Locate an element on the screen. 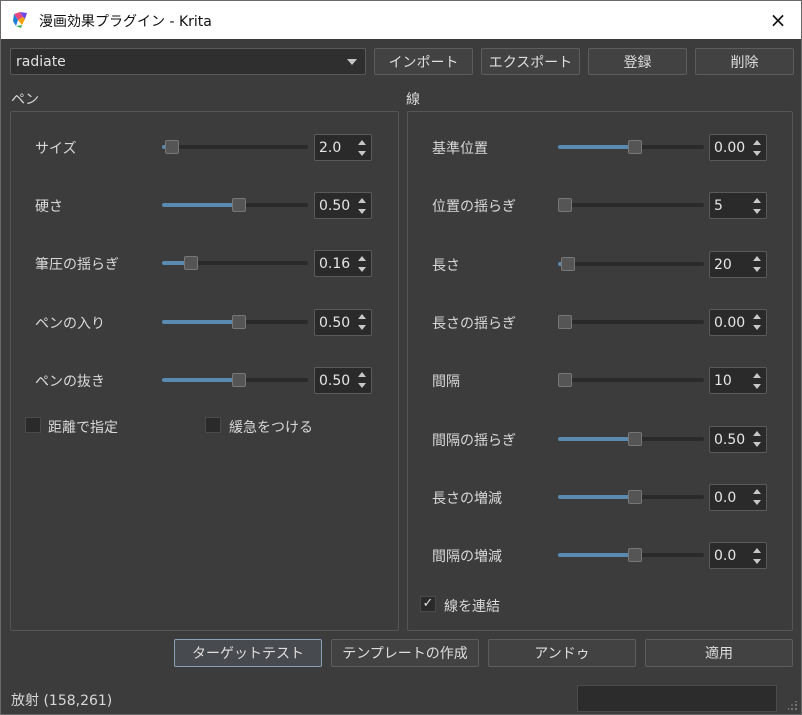 Image resolution: width=802 pixels, height=715 pixels. title-bar: 漫画効果プラグイン - Krita × is located at coordinates (401, 20).